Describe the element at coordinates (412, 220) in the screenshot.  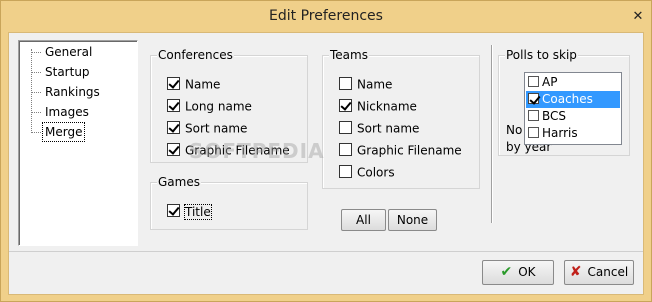
I see `select-none-button: None` at that location.